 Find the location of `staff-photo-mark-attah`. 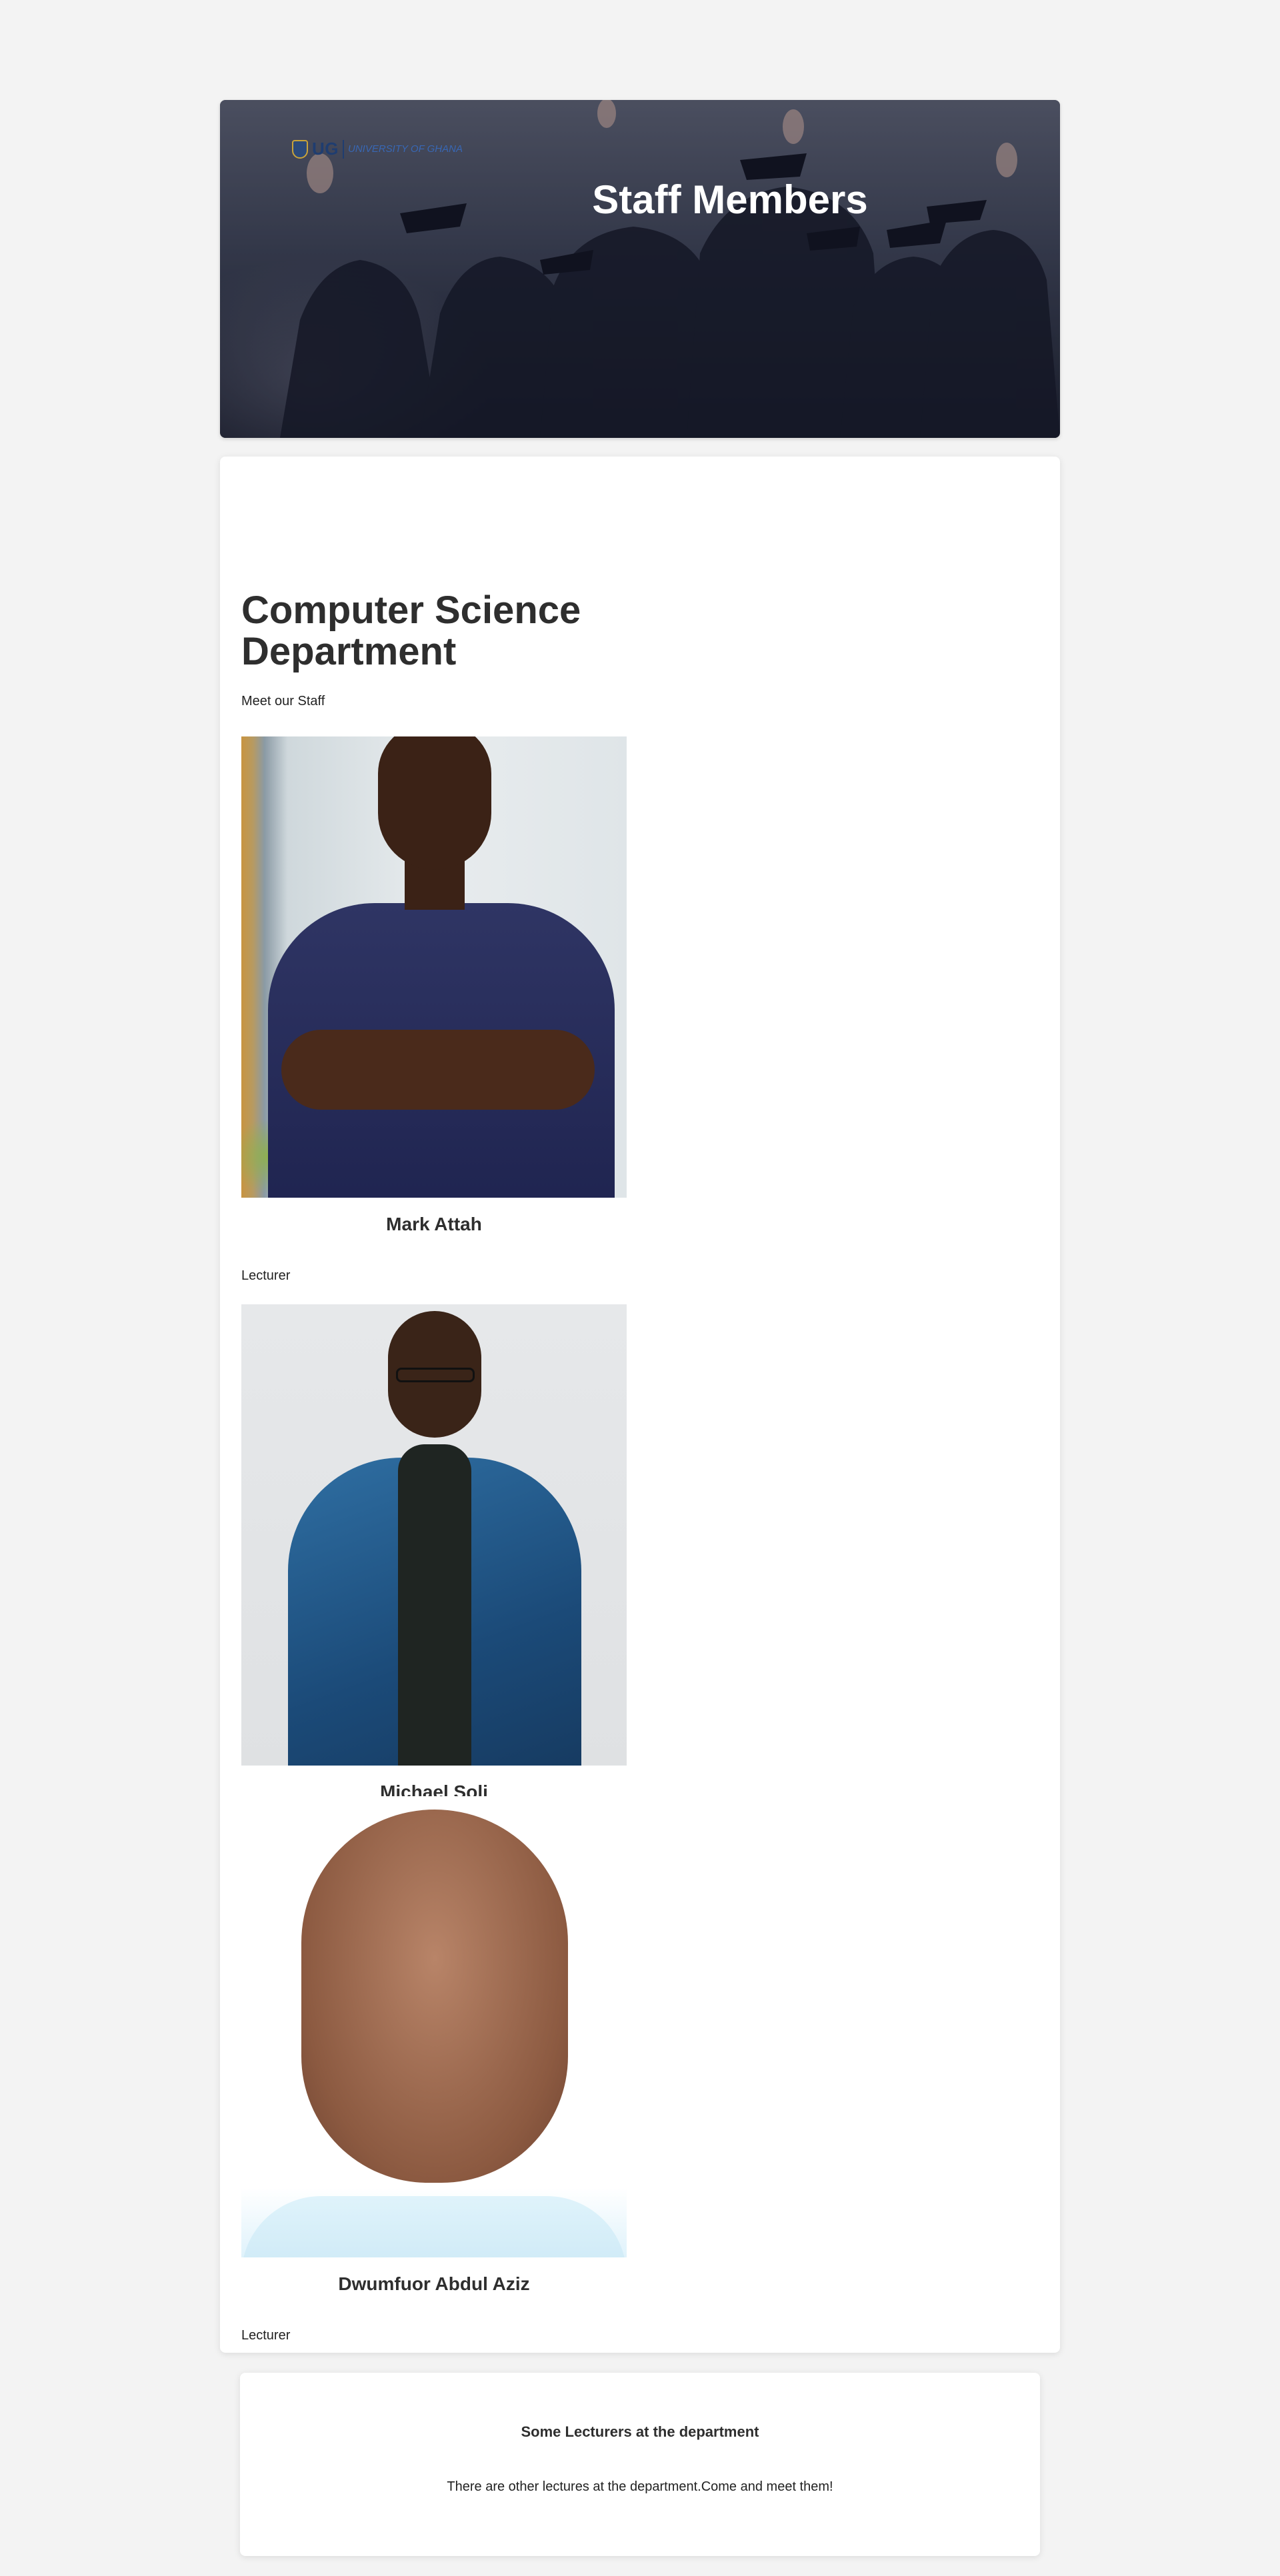

staff-photo-mark-attah is located at coordinates (434, 967).